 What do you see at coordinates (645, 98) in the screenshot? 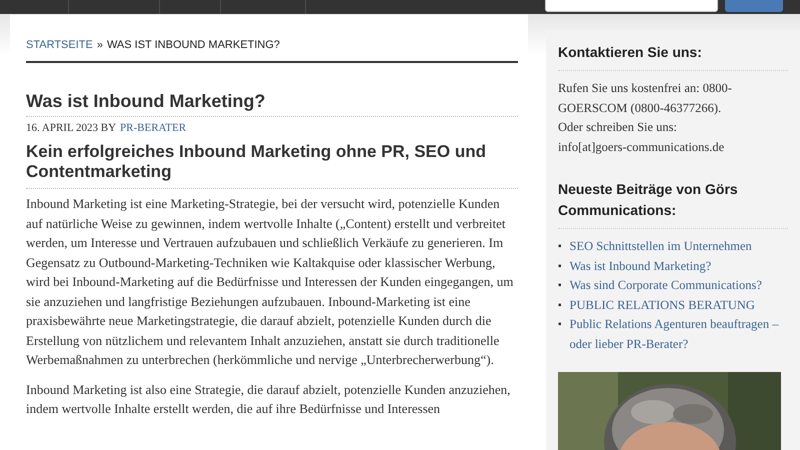
I see `contact-text: Rufen Sie uns kostenfrei an: 0800-GOERSCOM (0800-46377266).` at bounding box center [645, 98].